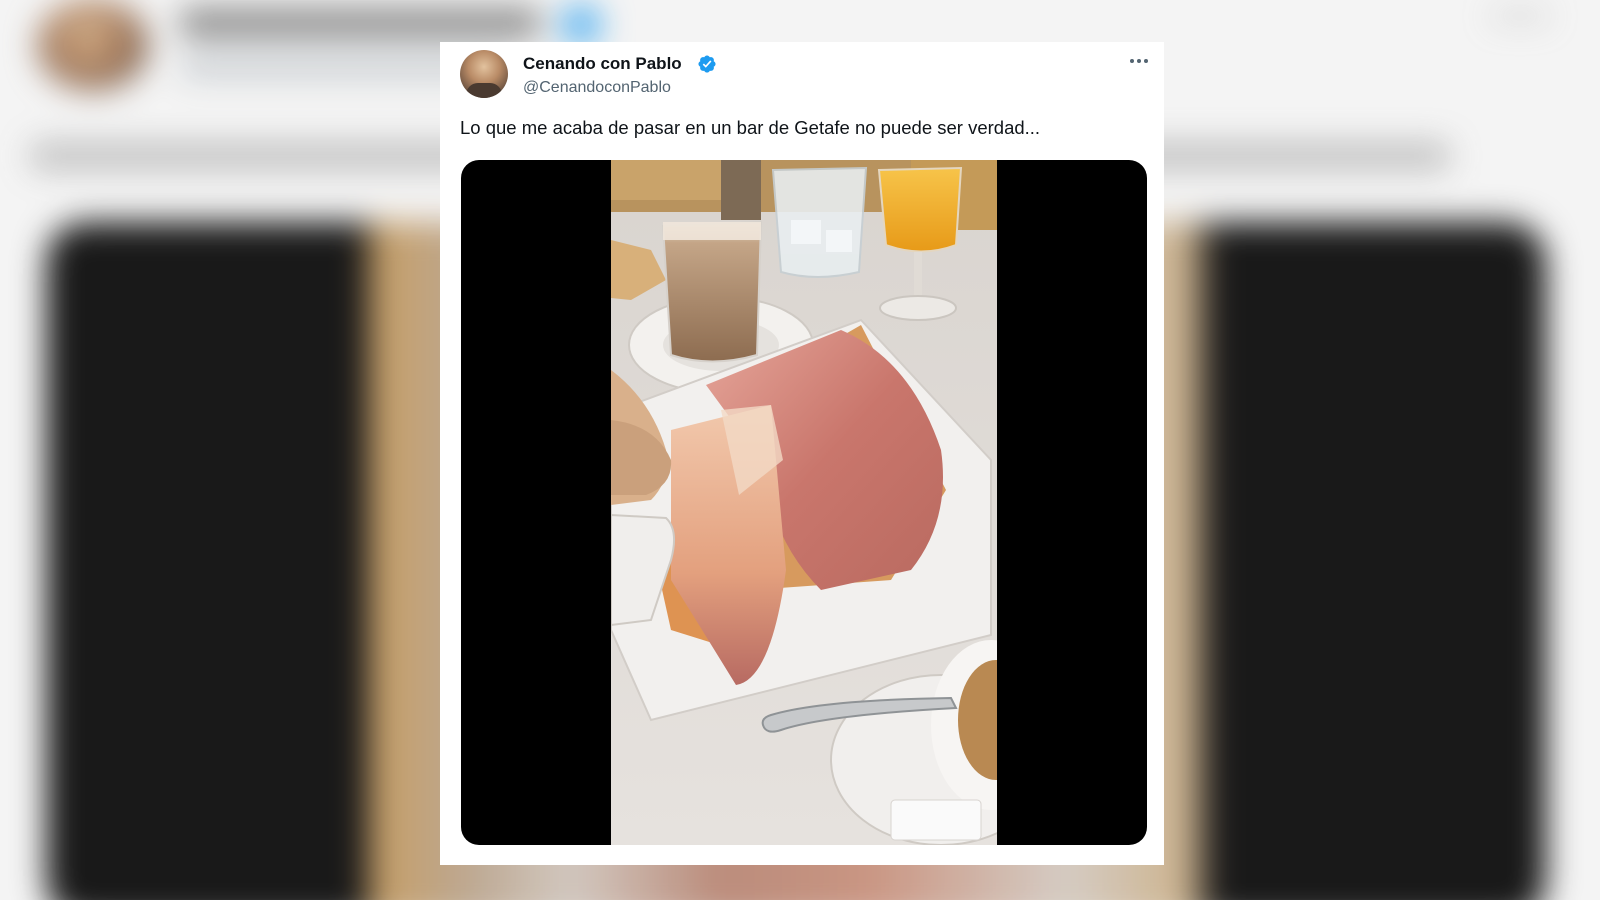 The height and width of the screenshot is (900, 1600). I want to click on author-handle: @CenandoconPablo, so click(597, 88).